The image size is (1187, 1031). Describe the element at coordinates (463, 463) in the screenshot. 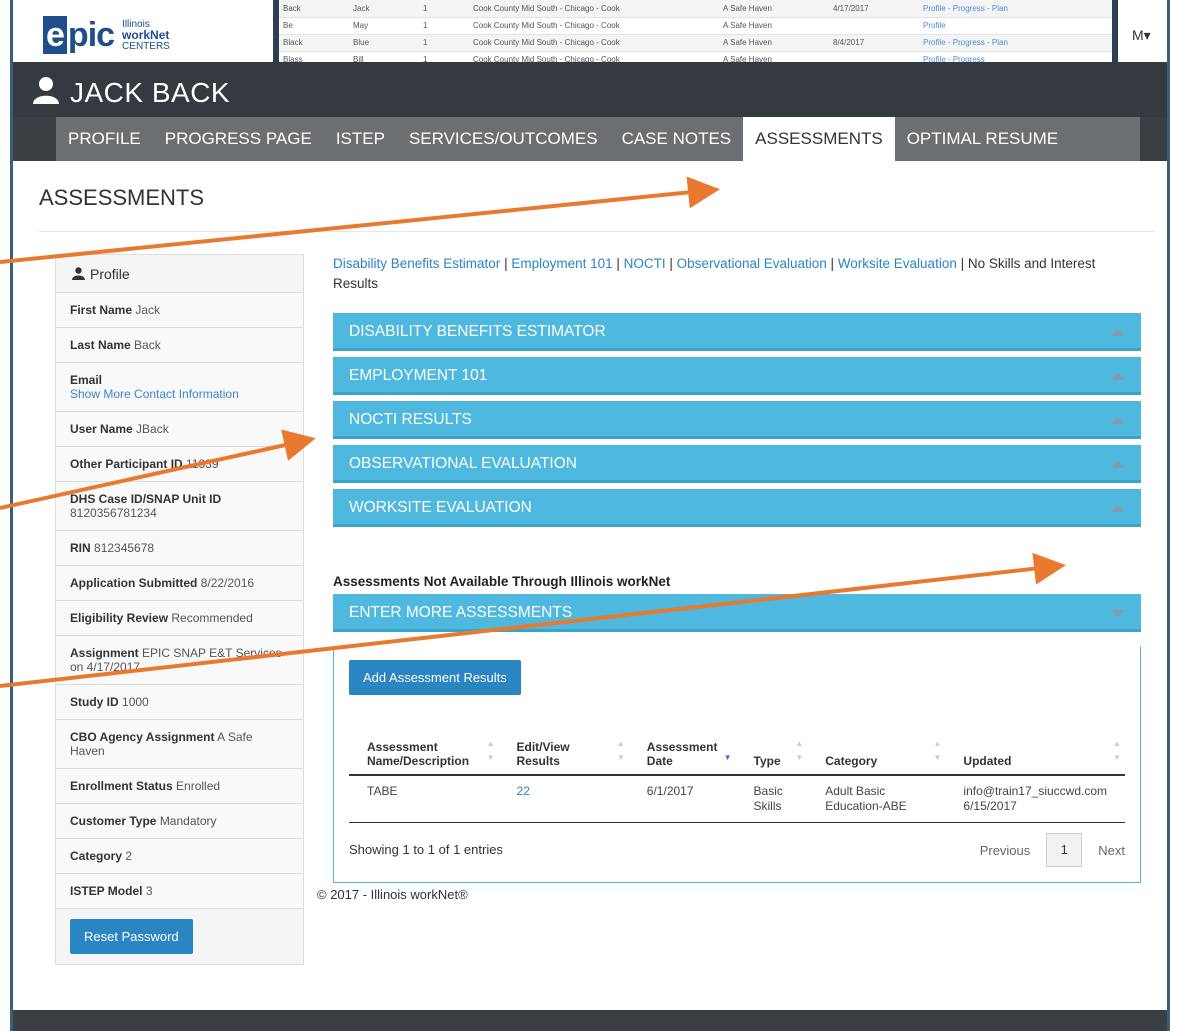

I see `accordion-label: OBSERVATIONAL EVALUATION` at that location.